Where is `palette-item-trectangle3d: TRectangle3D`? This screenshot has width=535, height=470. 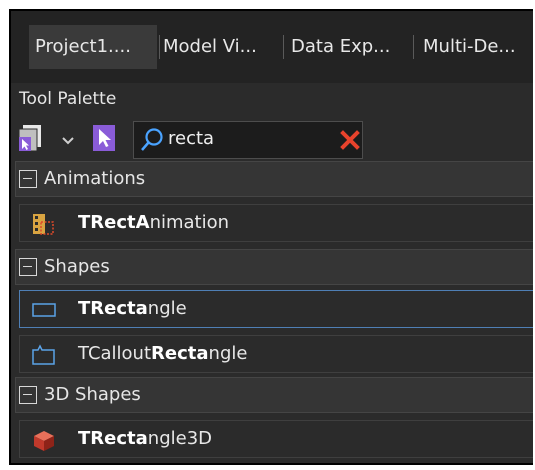
palette-item-trectangle3d: TRectangle3D is located at coordinates (276, 439).